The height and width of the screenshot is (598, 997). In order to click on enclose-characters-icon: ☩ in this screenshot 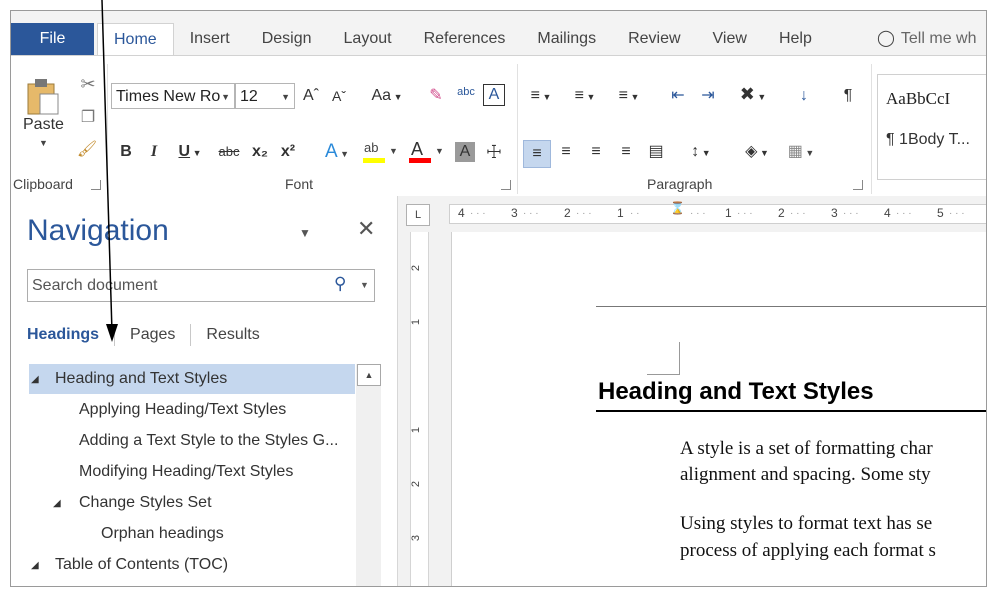, I will do `click(494, 152)`.